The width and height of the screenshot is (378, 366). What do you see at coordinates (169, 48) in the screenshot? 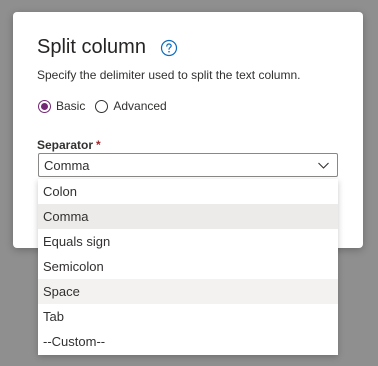
I see `help-circle-icon` at bounding box center [169, 48].